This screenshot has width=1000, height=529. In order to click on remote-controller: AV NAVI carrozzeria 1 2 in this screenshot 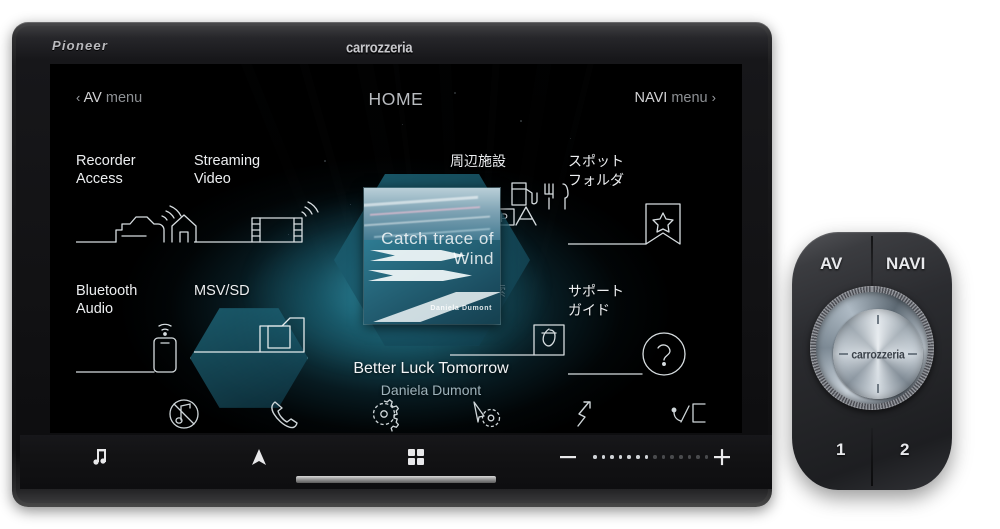, I will do `click(872, 361)`.